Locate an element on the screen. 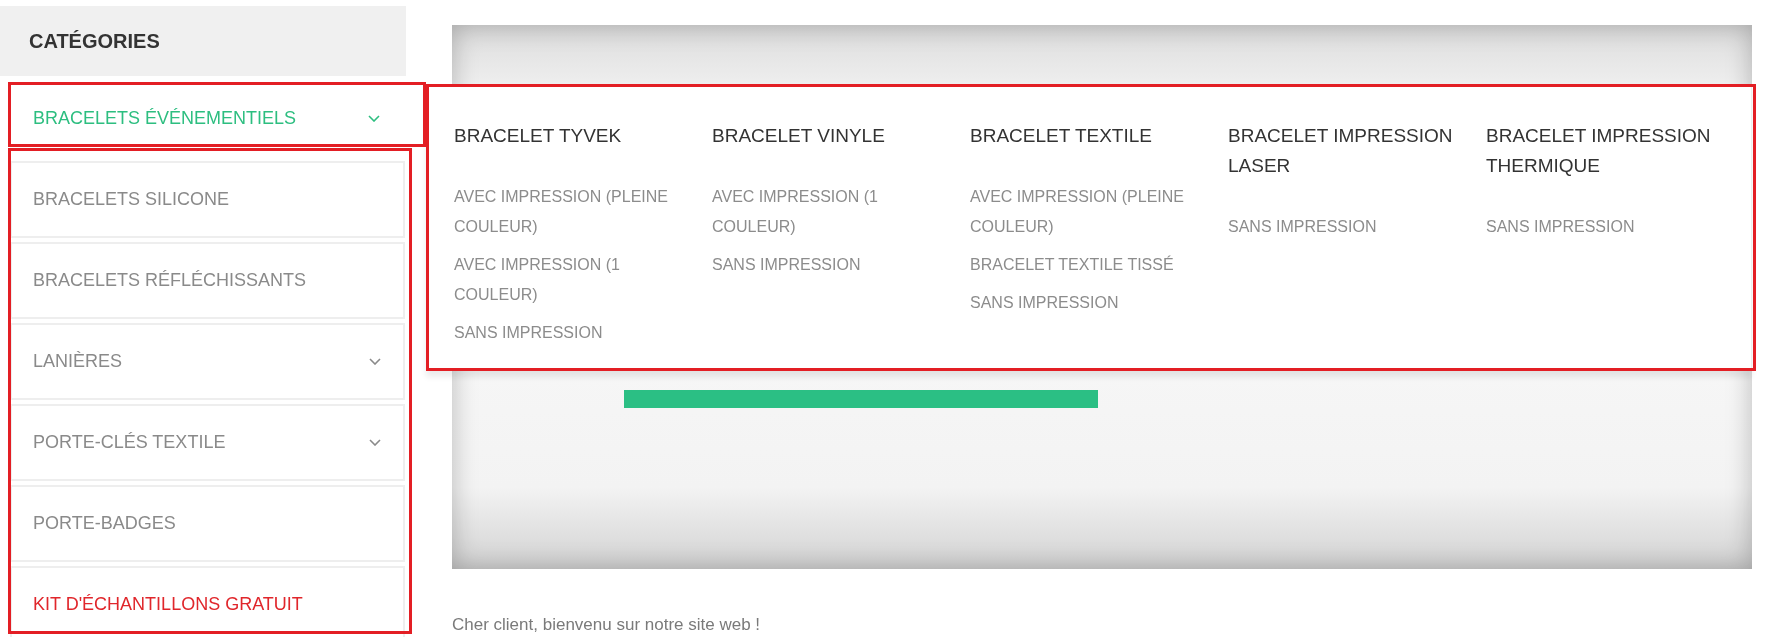  category-link: PORTE-BADGES is located at coordinates (207, 523).